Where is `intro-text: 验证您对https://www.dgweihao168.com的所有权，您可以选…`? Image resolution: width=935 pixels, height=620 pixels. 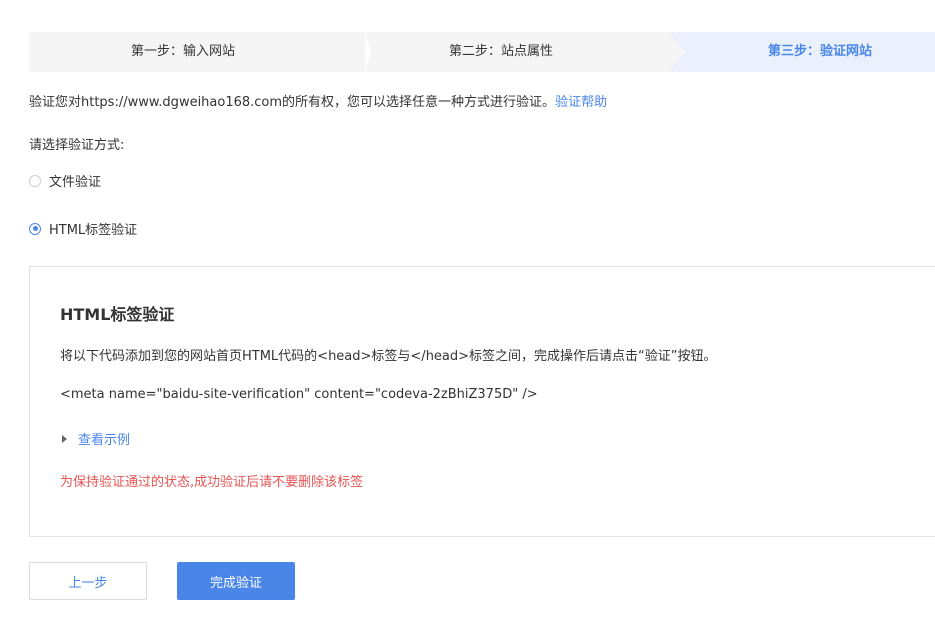
intro-text: 验证您对https://www.dgweihao168.com的所有权，您可以选… is located at coordinates (318, 100).